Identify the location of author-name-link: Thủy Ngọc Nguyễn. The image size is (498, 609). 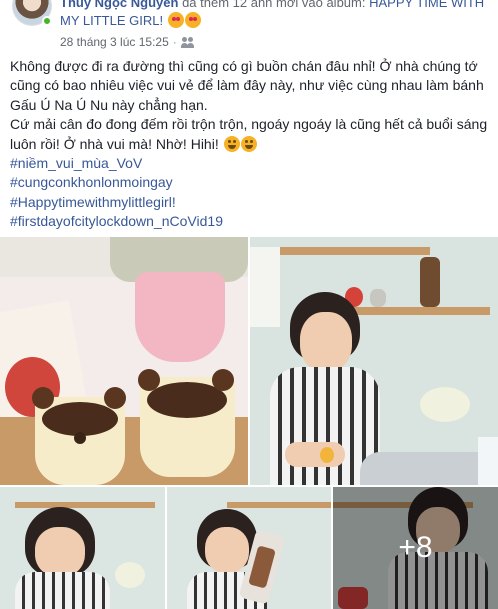
(119, 5).